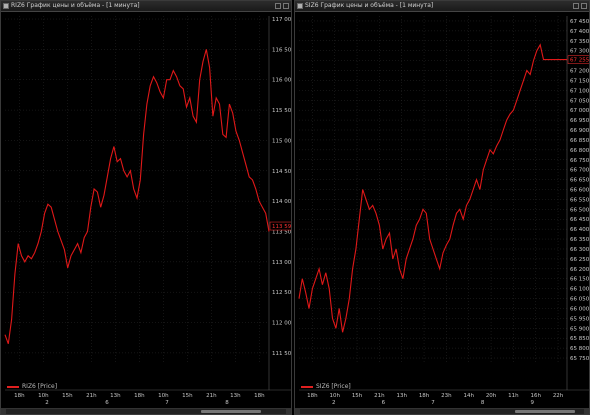 This screenshot has height=415, width=590. Describe the element at coordinates (580, 230) in the screenshot. I see `y-tick-label: 66 400` at that location.